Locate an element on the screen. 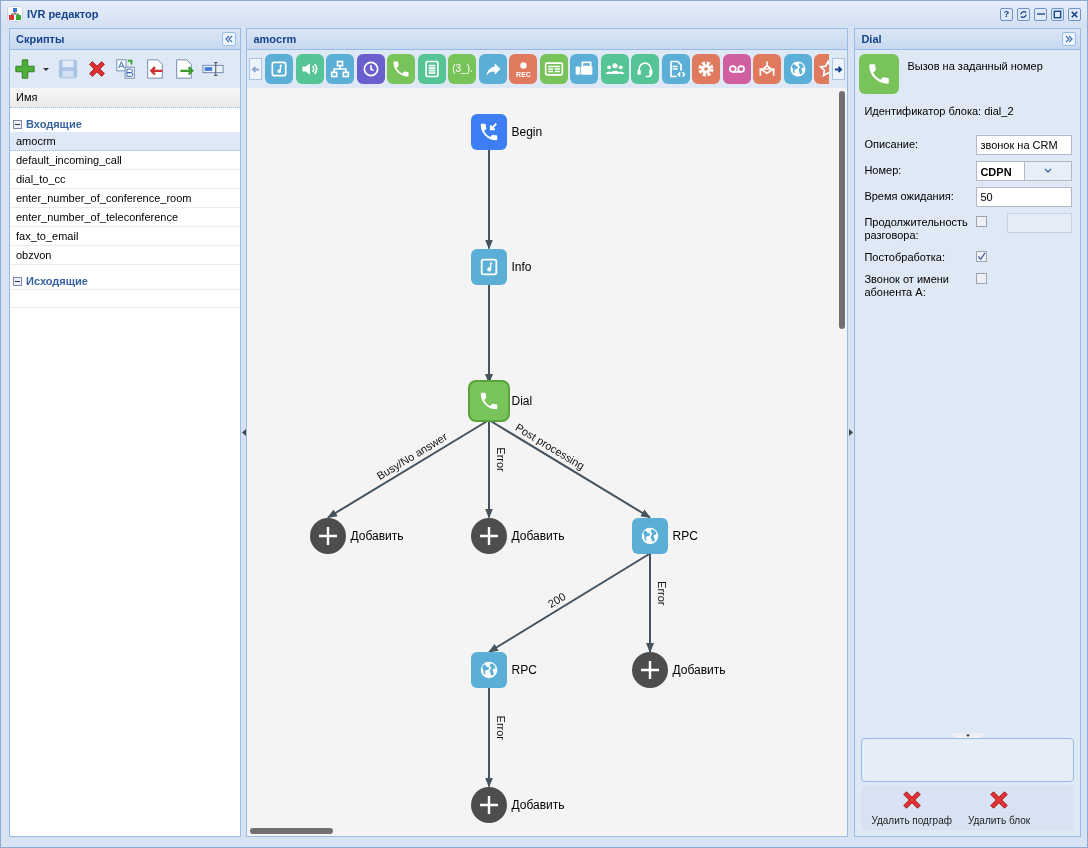 This screenshot has width=1088, height=848. double-chevron-right-icon is located at coordinates (1069, 39).